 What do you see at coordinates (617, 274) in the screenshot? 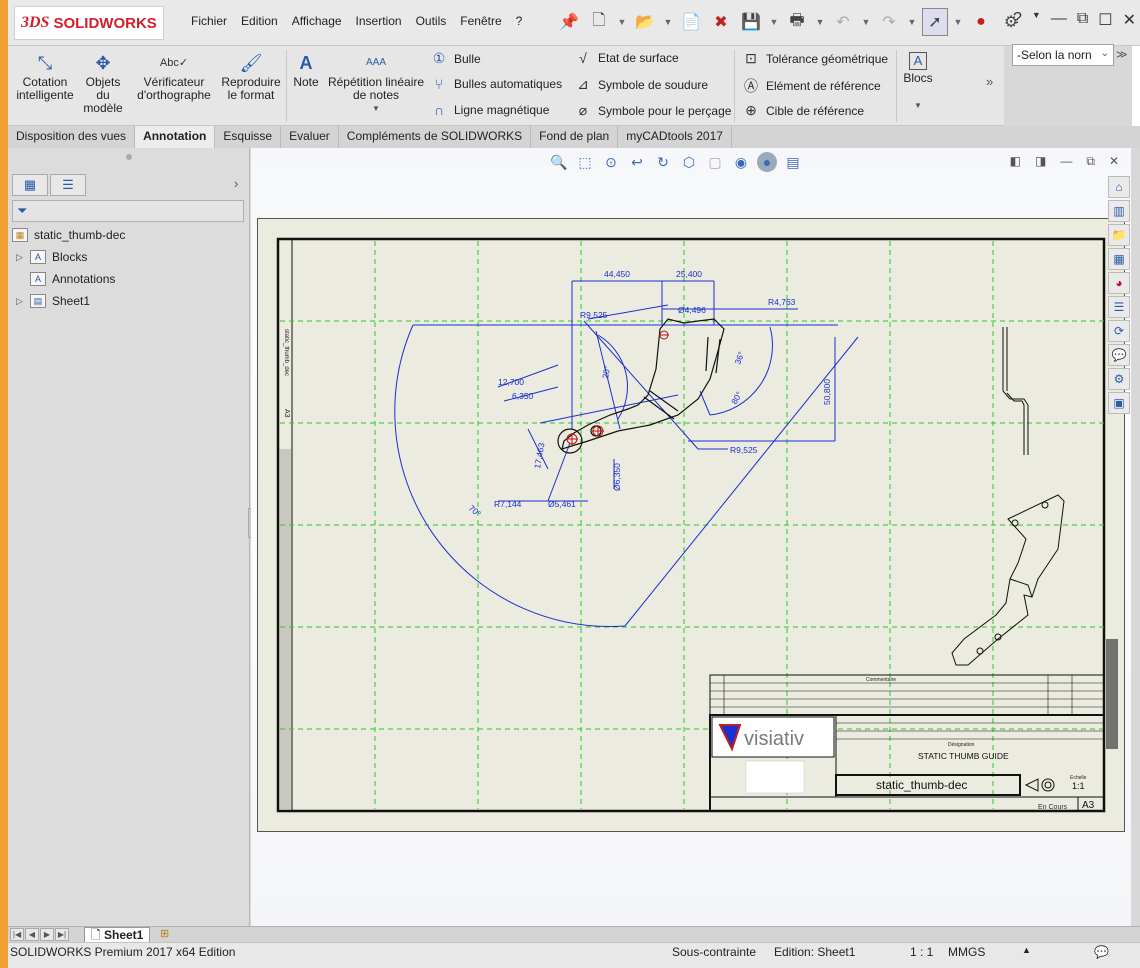
I see `dim-44-450: 44,450` at bounding box center [617, 274].